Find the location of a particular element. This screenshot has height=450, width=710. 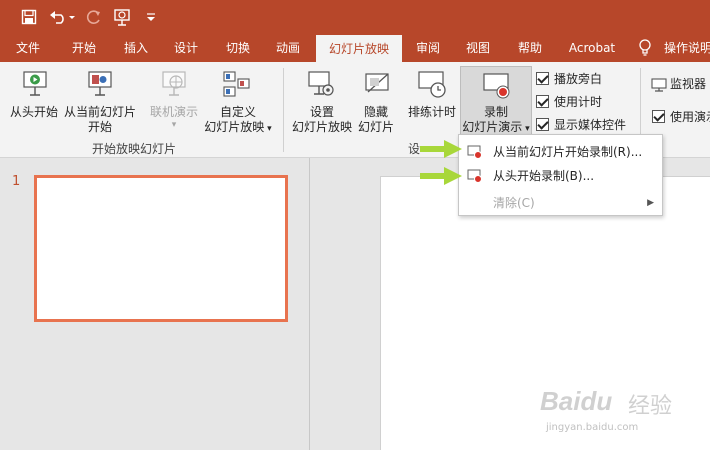

record-label-1: 录制 is located at coordinates (495, 112).